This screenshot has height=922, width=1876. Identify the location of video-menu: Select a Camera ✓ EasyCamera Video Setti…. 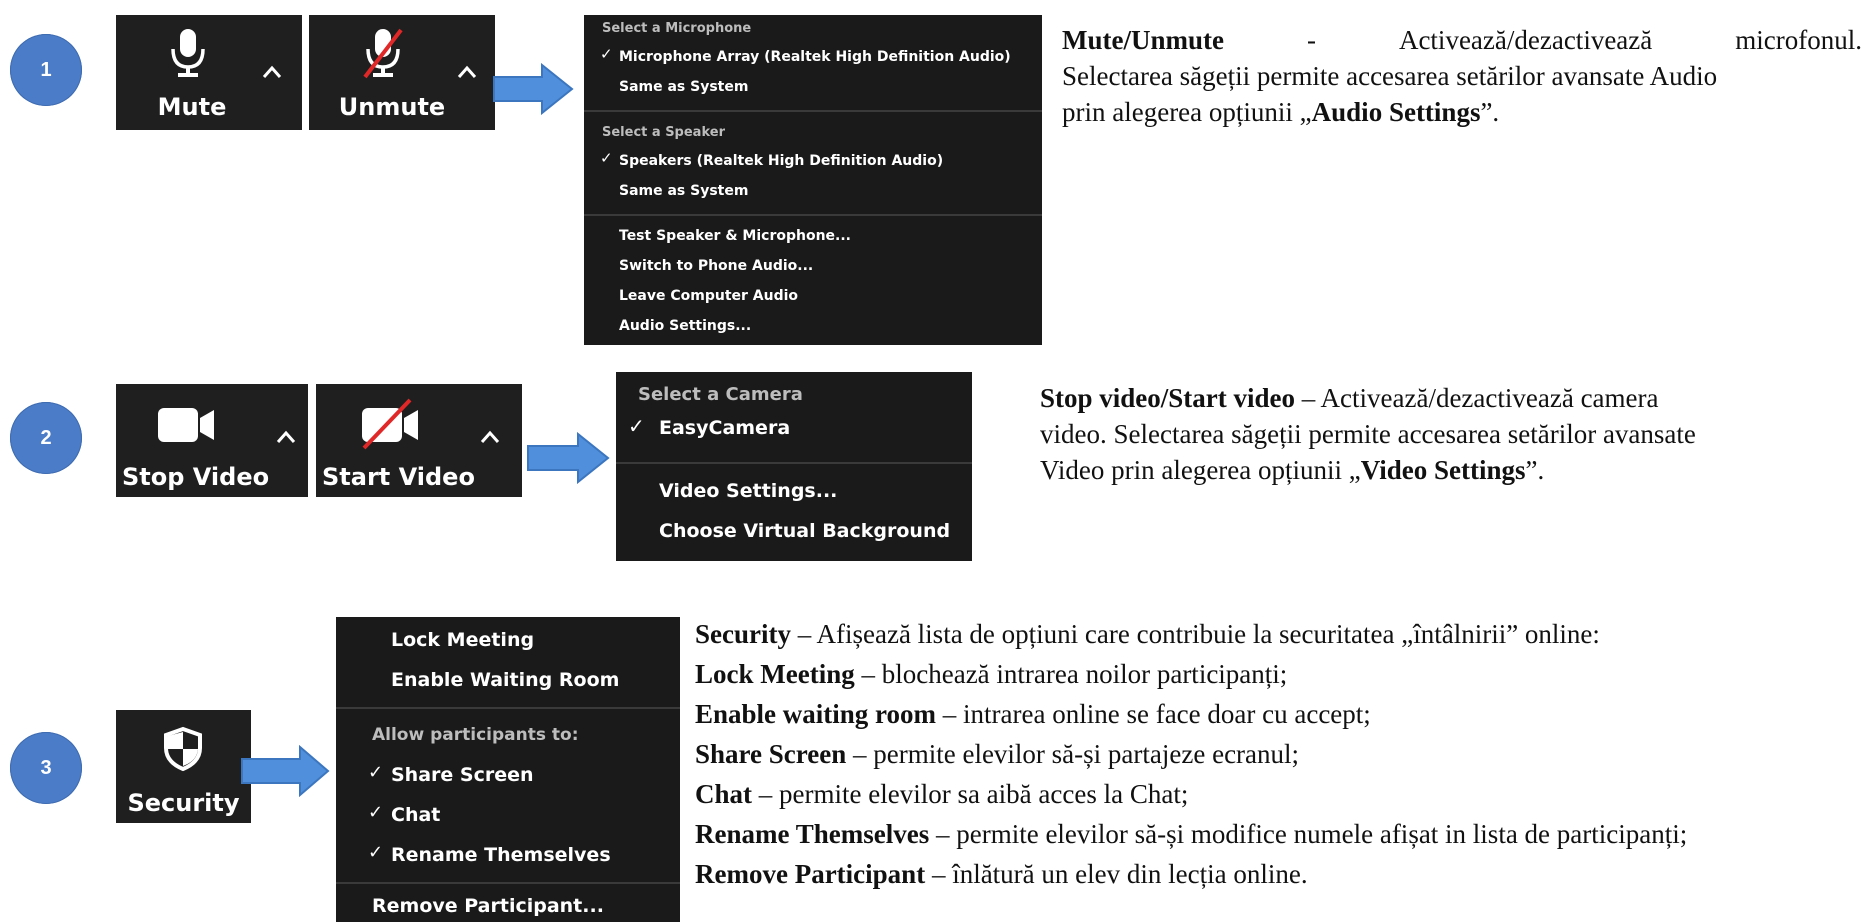
(794, 466).